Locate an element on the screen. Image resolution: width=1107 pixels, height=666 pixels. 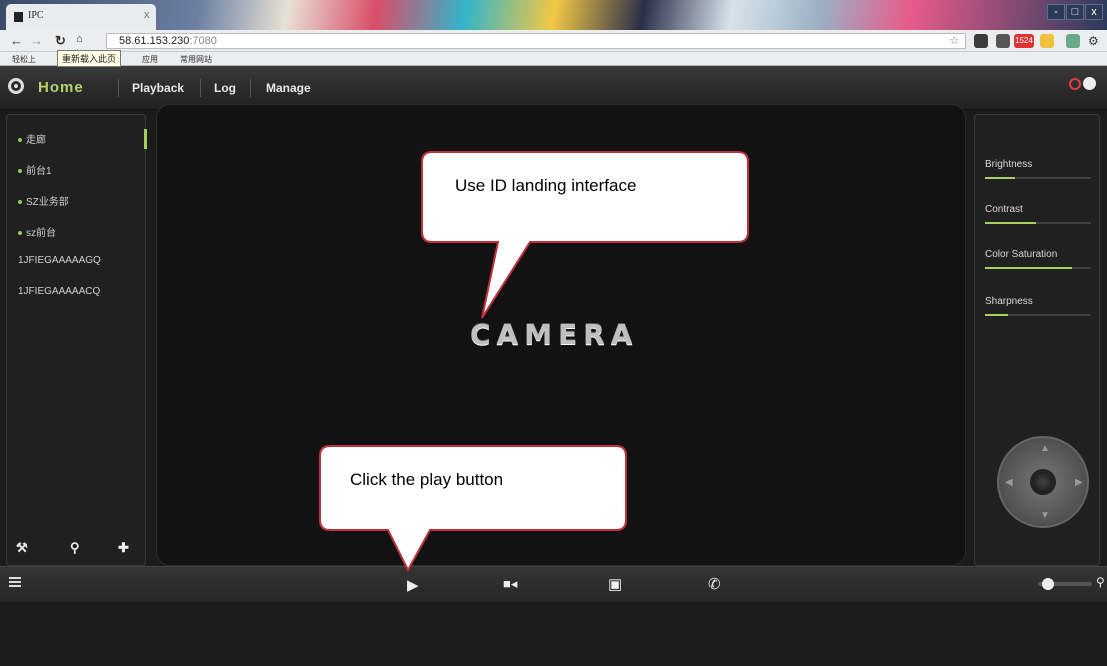
extension-icon is located at coordinates (1047, 41).